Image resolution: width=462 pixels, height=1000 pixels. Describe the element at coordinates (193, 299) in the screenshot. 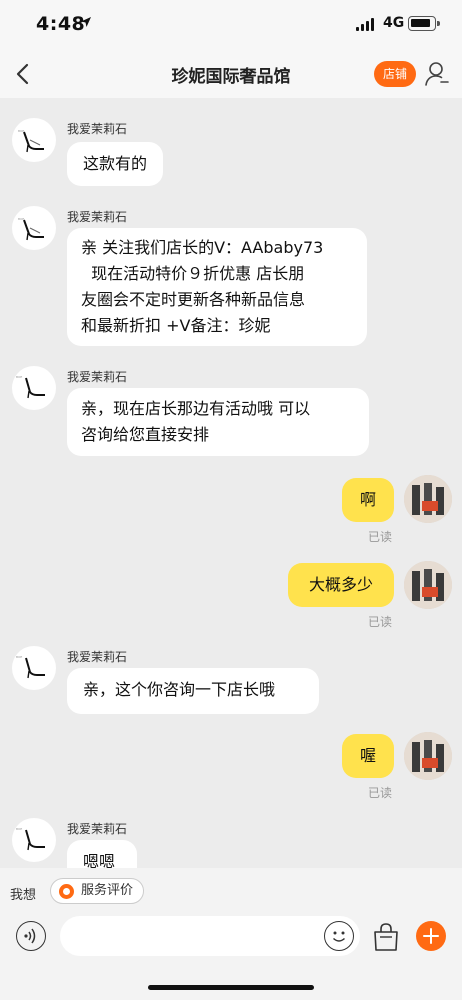

I see `message-text-line: 友圈会不定时更新各种新品信息` at that location.